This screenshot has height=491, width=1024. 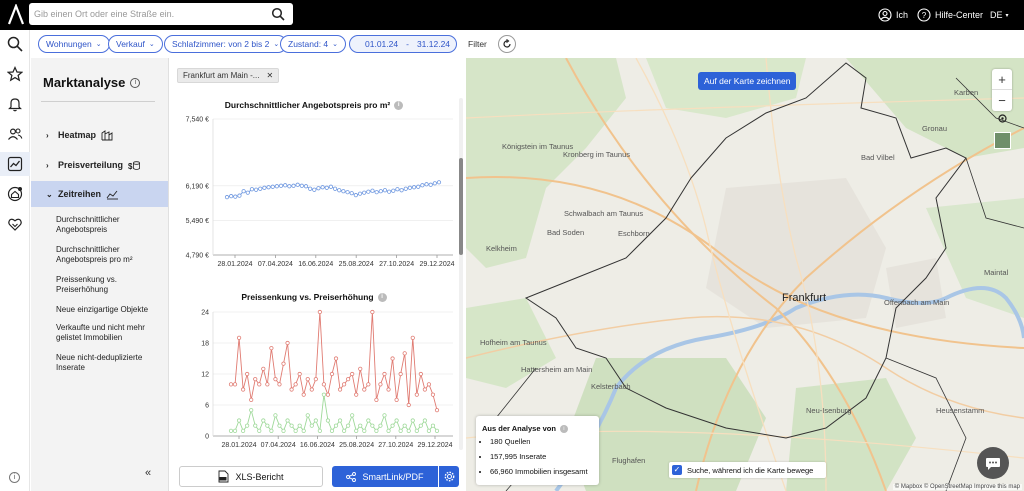 What do you see at coordinates (92, 82) in the screenshot?
I see `page-title: Marktanalyse i` at bounding box center [92, 82].